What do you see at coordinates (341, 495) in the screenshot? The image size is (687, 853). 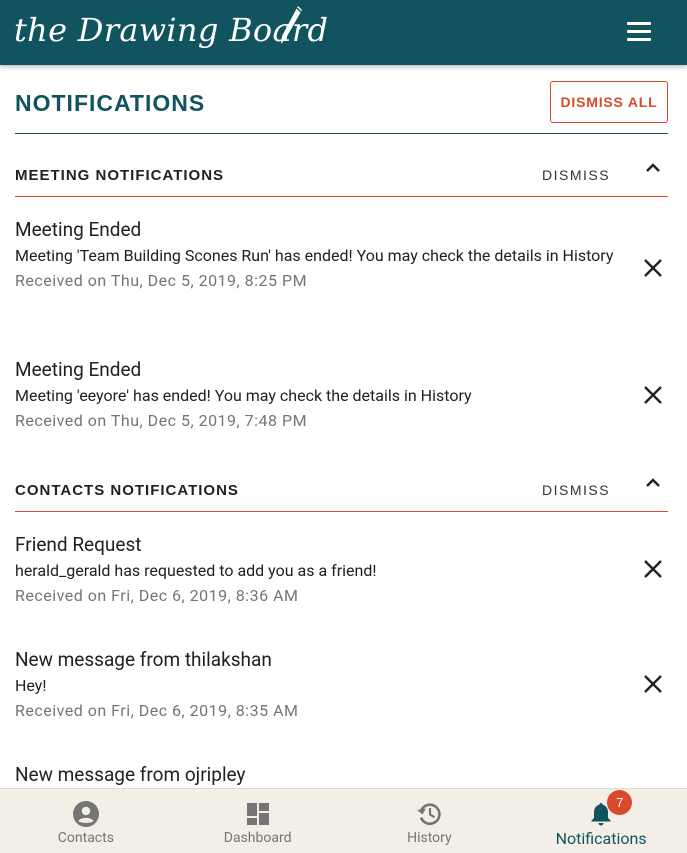 I see `contacts-notifications-header: CONTACTS NOTIFICATIONS DISMISS` at bounding box center [341, 495].